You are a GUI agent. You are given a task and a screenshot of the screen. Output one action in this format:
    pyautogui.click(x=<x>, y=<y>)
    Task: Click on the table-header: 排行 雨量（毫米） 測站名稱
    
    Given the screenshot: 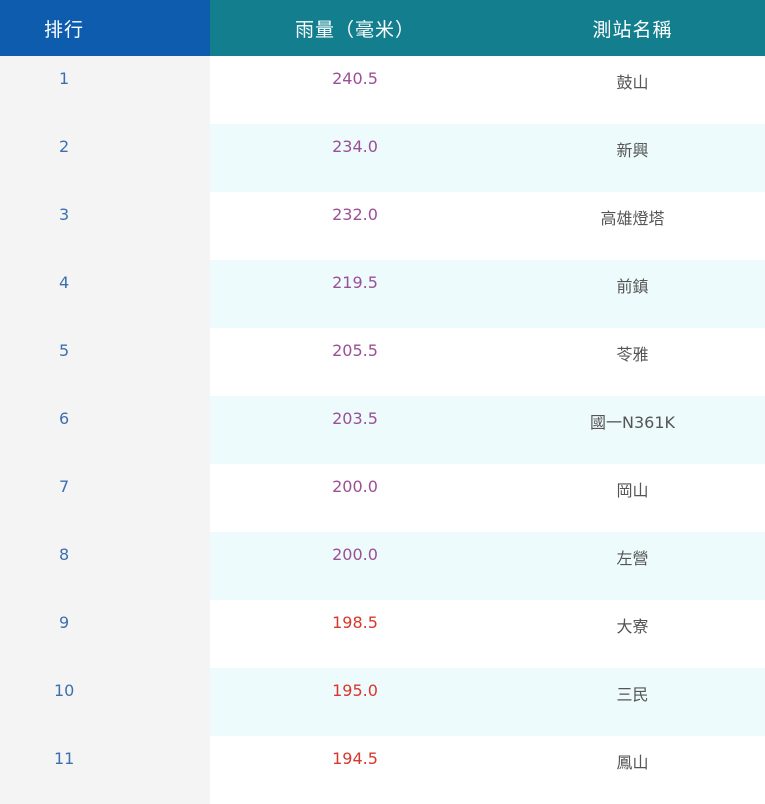 What is the action you would take?
    pyautogui.click(x=382, y=28)
    